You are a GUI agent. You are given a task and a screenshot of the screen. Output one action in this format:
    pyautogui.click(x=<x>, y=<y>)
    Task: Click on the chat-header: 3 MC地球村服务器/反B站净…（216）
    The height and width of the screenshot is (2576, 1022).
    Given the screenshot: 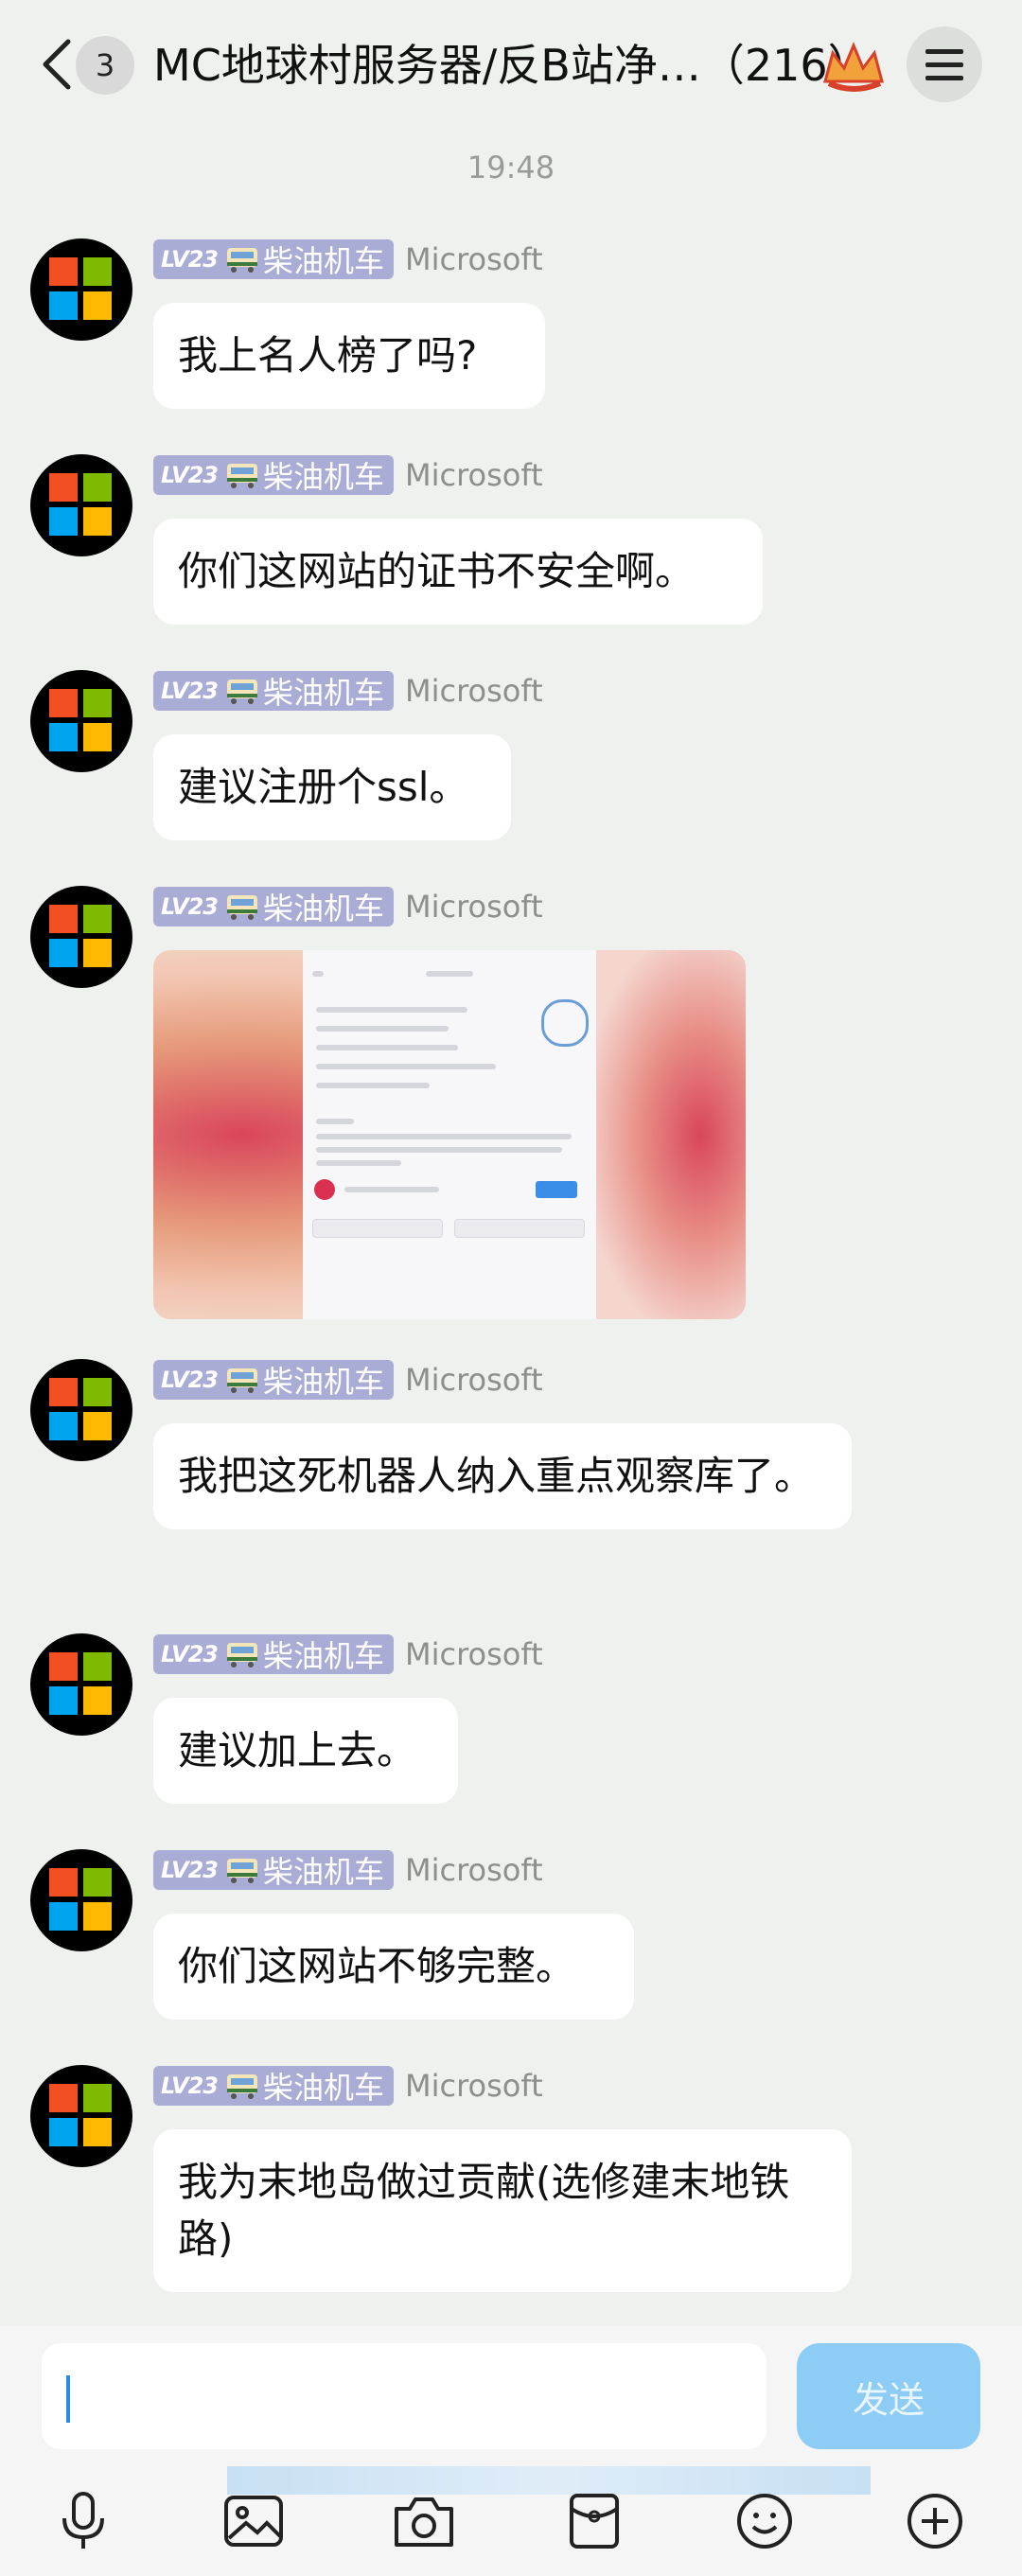 What is the action you would take?
    pyautogui.click(x=511, y=64)
    